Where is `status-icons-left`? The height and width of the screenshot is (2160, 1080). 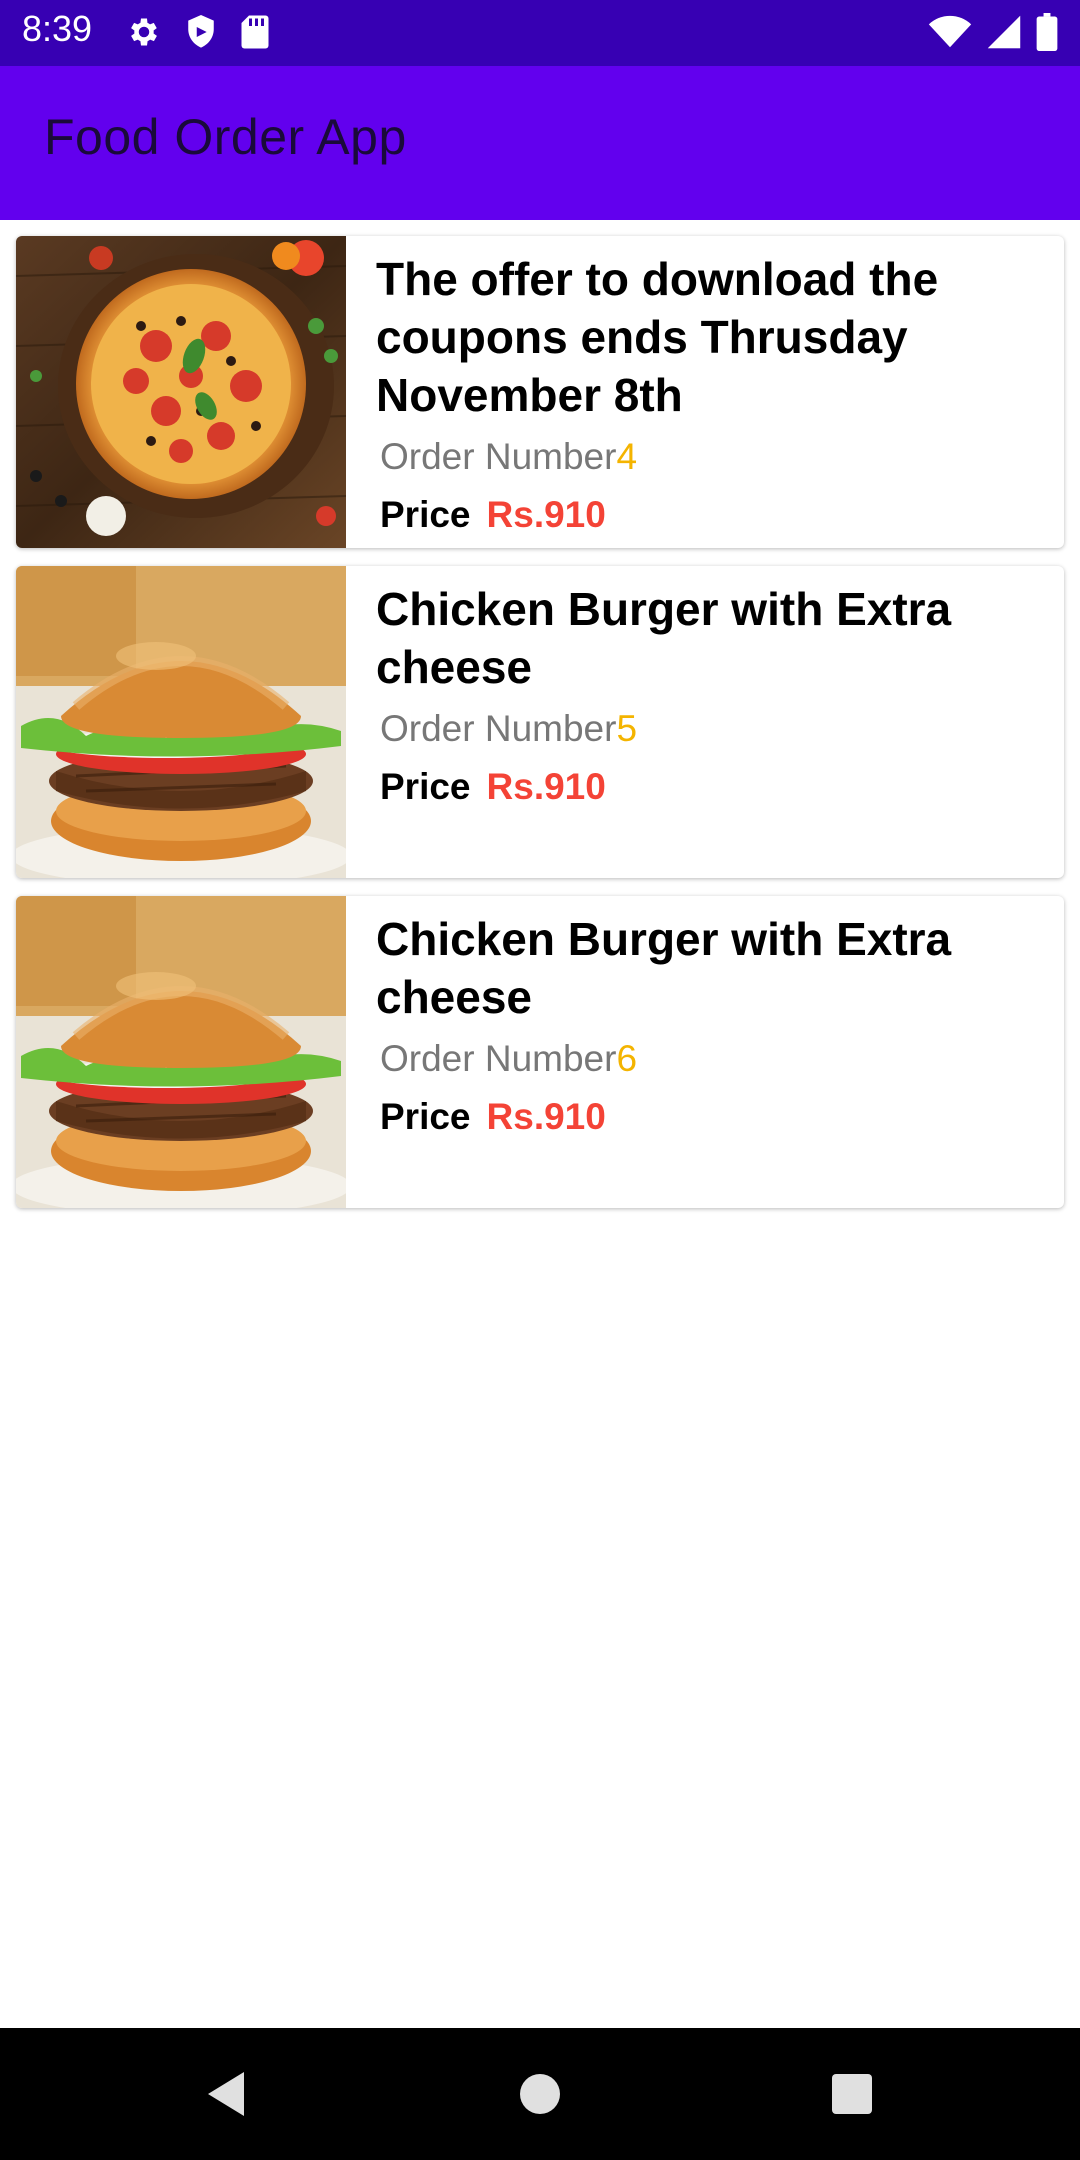
status-icons-left is located at coordinates (198, 32).